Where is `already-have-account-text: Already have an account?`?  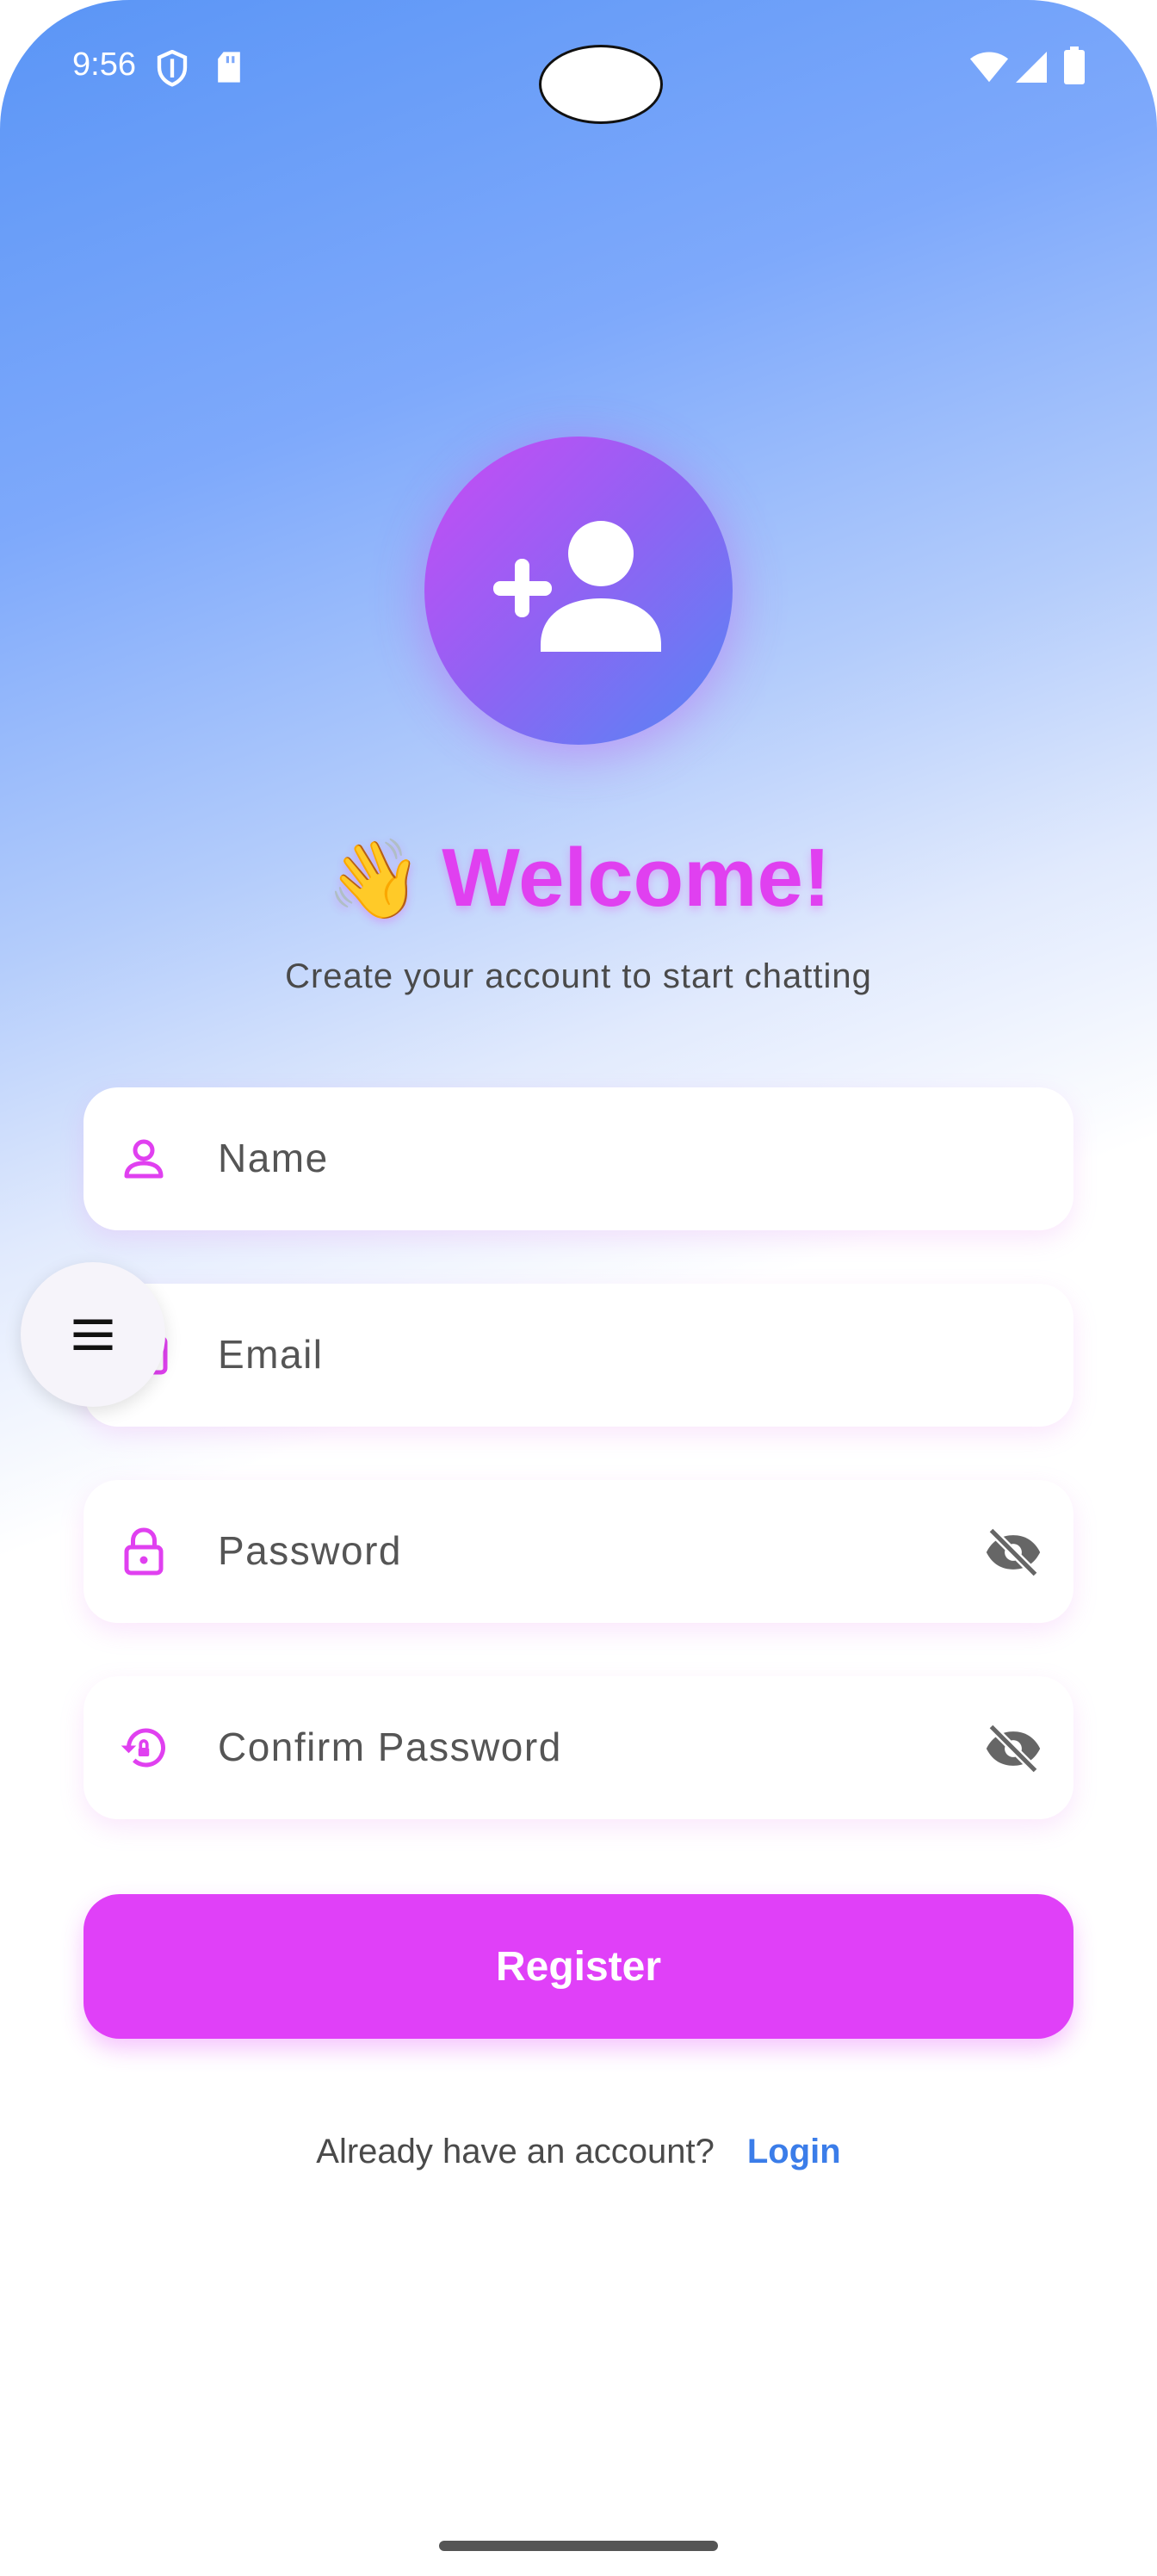 already-have-account-text: Already have an account? is located at coordinates (515, 2151).